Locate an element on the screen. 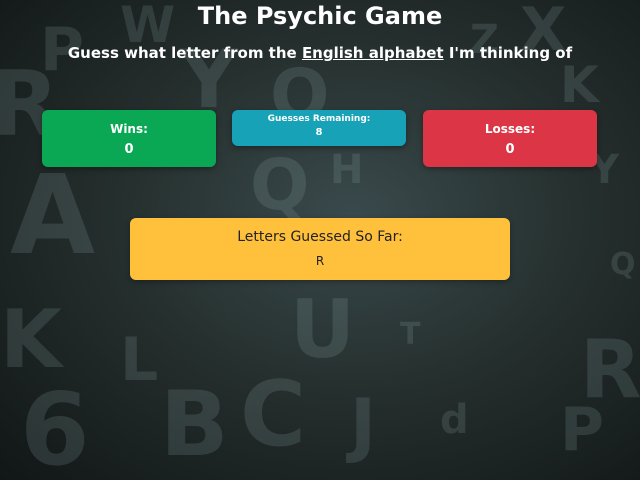 This screenshot has height=480, width=640. guesses-remaining-value: 8 is located at coordinates (319, 132).